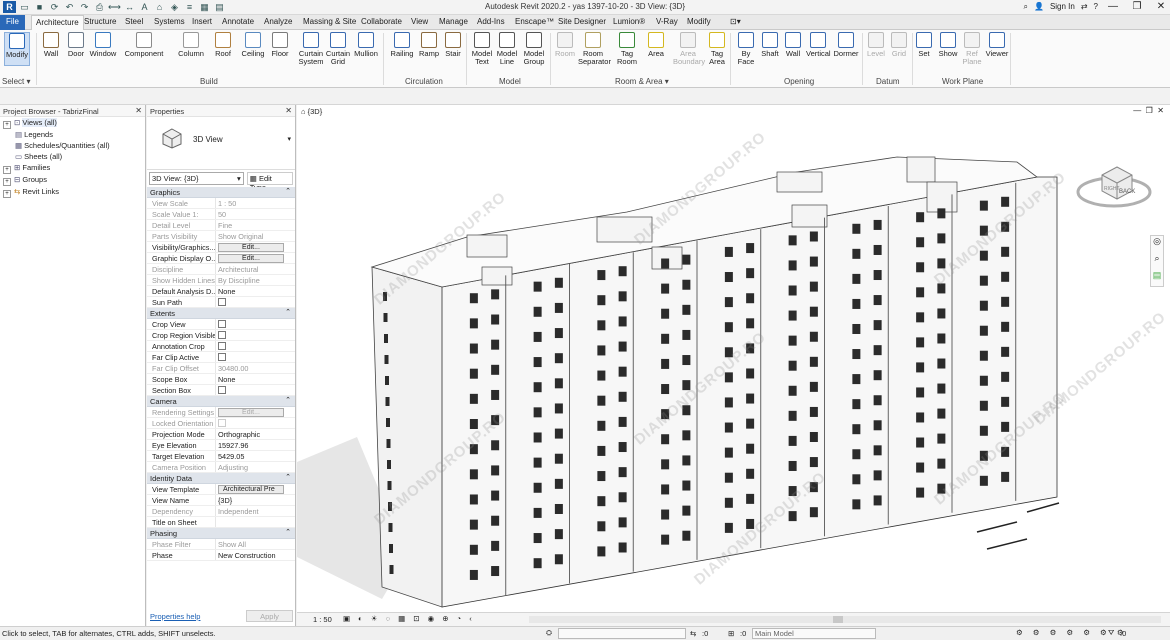 The image size is (1170, 640). Describe the element at coordinates (255, 500) in the screenshot. I see `prop-value: {3D}` at that location.